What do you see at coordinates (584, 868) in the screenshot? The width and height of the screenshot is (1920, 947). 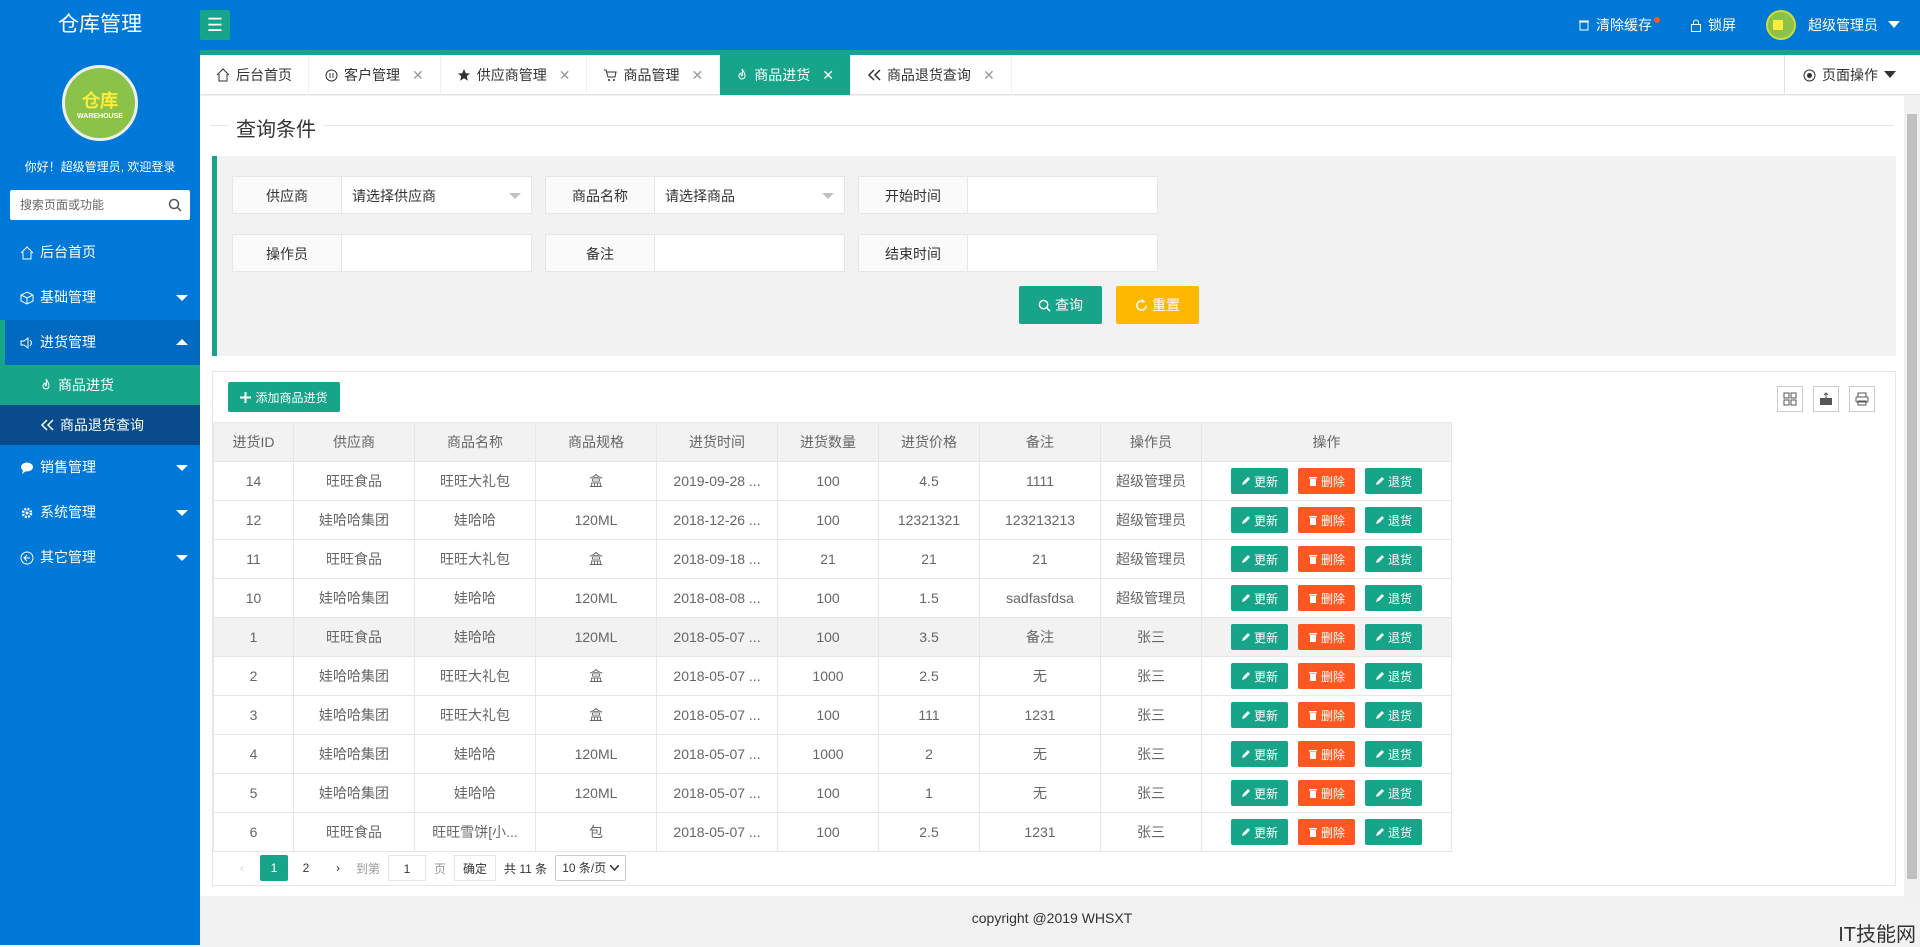 I see `page-size-value: 10 条/页` at bounding box center [584, 868].